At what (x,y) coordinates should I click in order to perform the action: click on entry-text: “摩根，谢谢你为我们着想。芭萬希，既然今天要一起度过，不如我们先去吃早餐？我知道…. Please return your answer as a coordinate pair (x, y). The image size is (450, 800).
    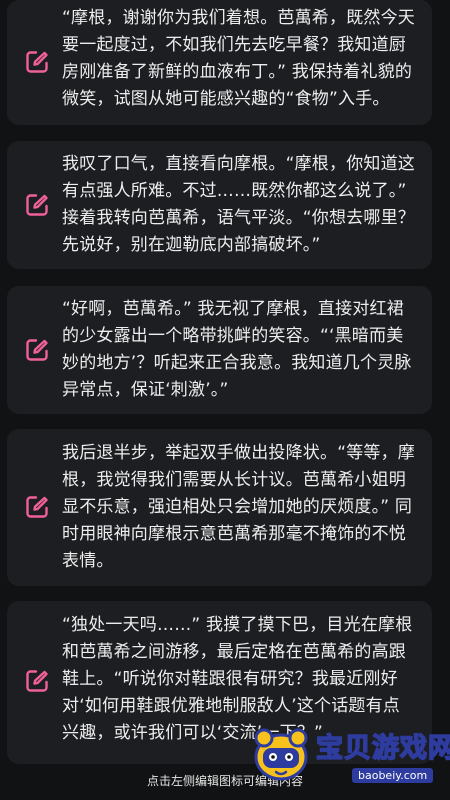
    Looking at the image, I should click on (239, 58).